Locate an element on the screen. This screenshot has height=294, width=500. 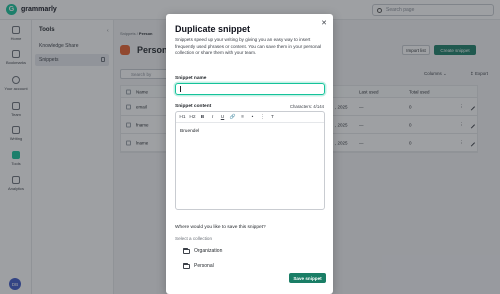
snippet-content-editor: H1 H2 B I U 🔗 ≡ • ⋮ T Bruendel is located at coordinates (250, 160).